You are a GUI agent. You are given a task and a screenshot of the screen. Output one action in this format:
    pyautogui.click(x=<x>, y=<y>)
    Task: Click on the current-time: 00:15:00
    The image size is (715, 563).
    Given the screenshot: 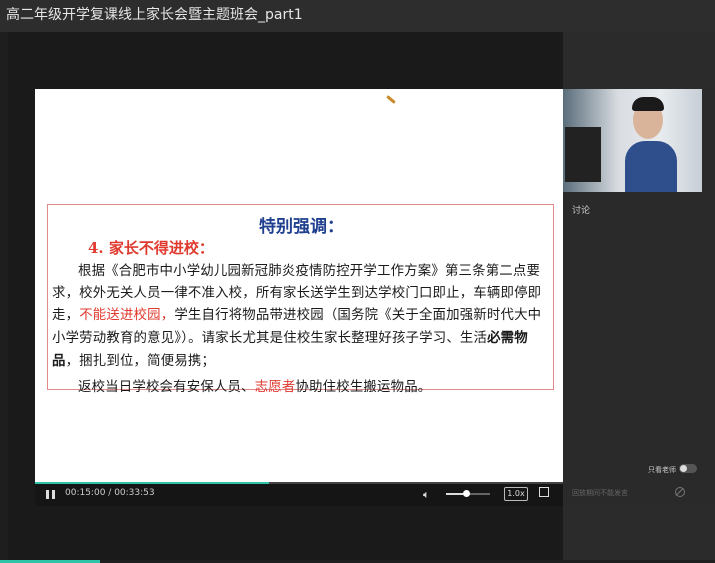 What is the action you would take?
    pyautogui.click(x=85, y=493)
    